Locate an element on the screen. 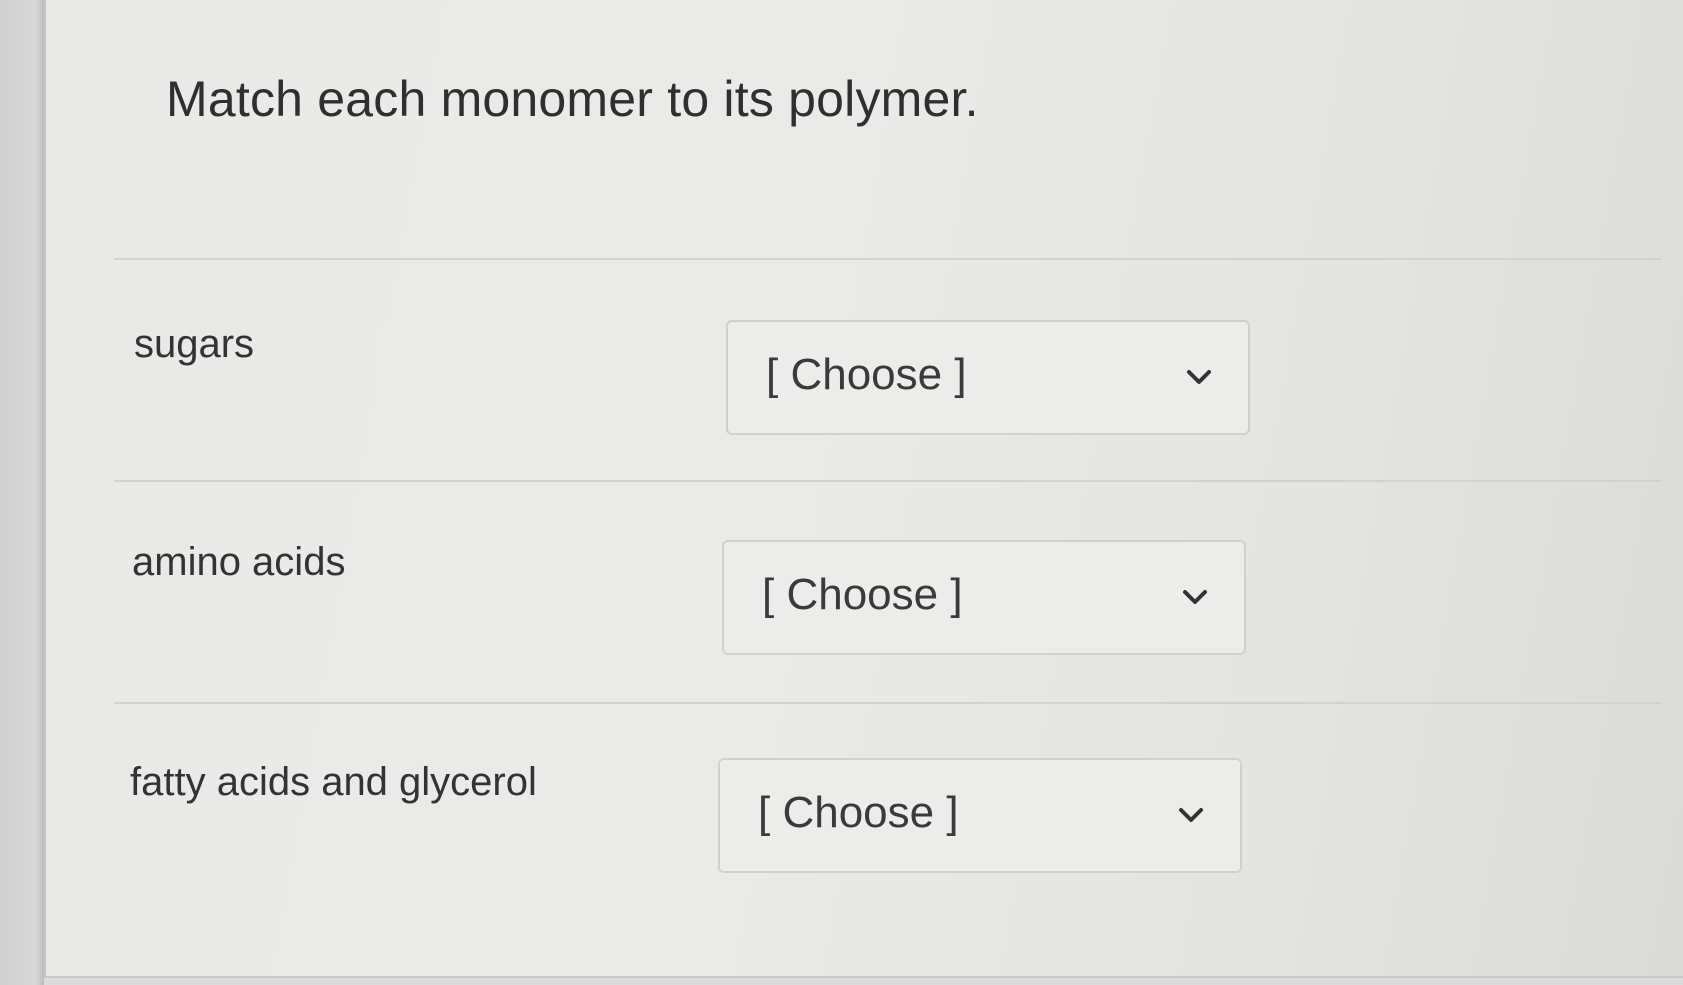  monomer-label-sugars: sugars is located at coordinates (194, 344).